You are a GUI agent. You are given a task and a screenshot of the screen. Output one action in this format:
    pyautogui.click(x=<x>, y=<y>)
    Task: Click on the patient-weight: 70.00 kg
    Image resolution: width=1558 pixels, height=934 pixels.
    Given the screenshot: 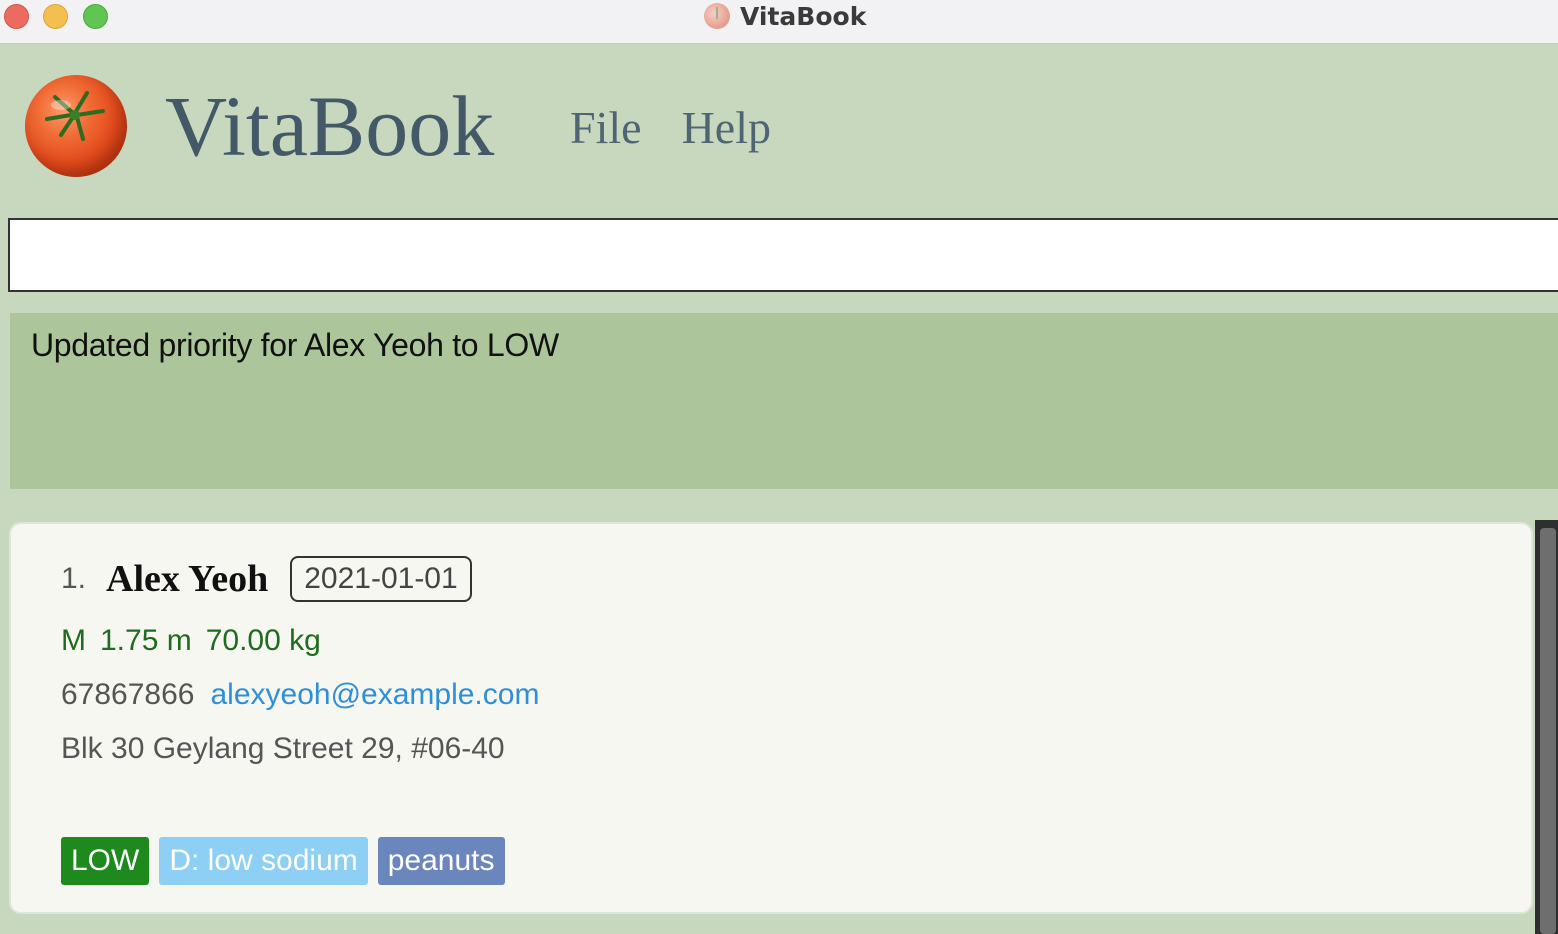 What is the action you would take?
    pyautogui.click(x=263, y=640)
    